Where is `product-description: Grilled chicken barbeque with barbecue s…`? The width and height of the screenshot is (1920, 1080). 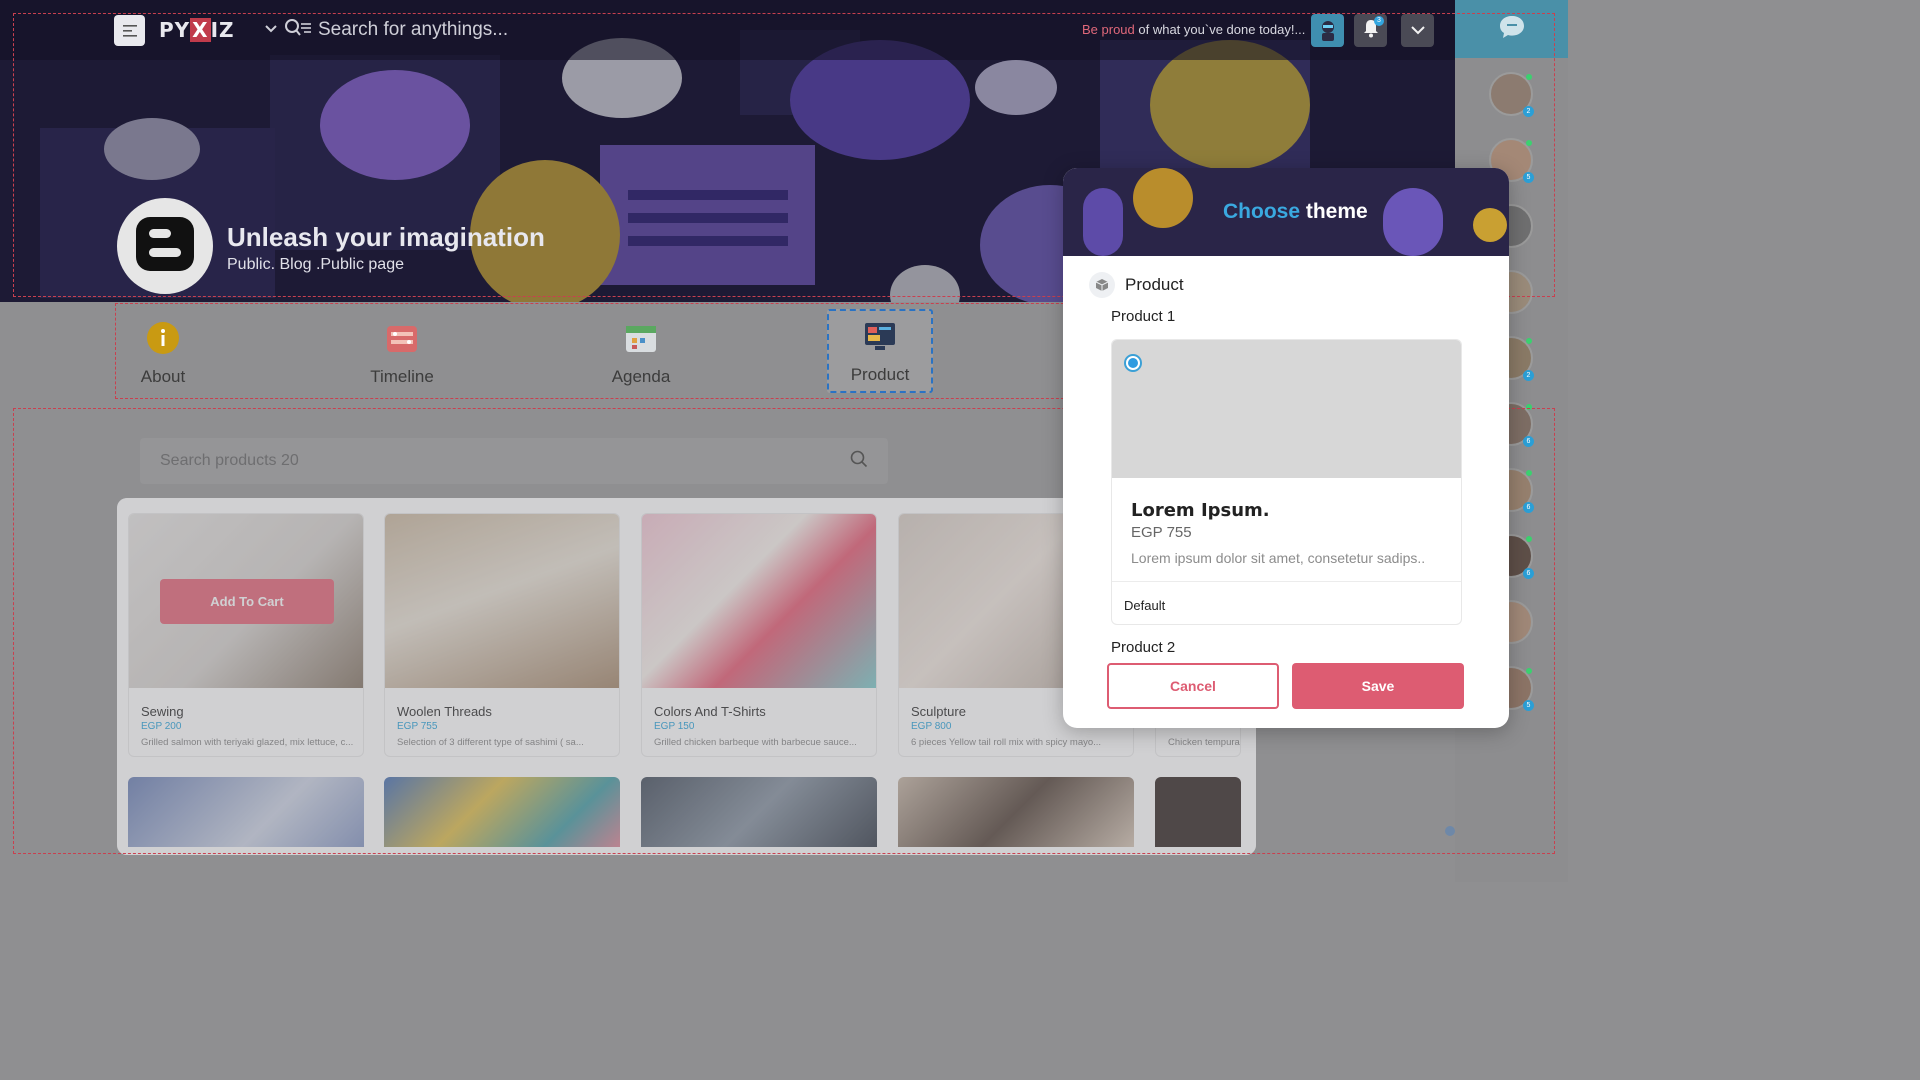 product-description: Grilled chicken barbeque with barbecue s… is located at coordinates (755, 742).